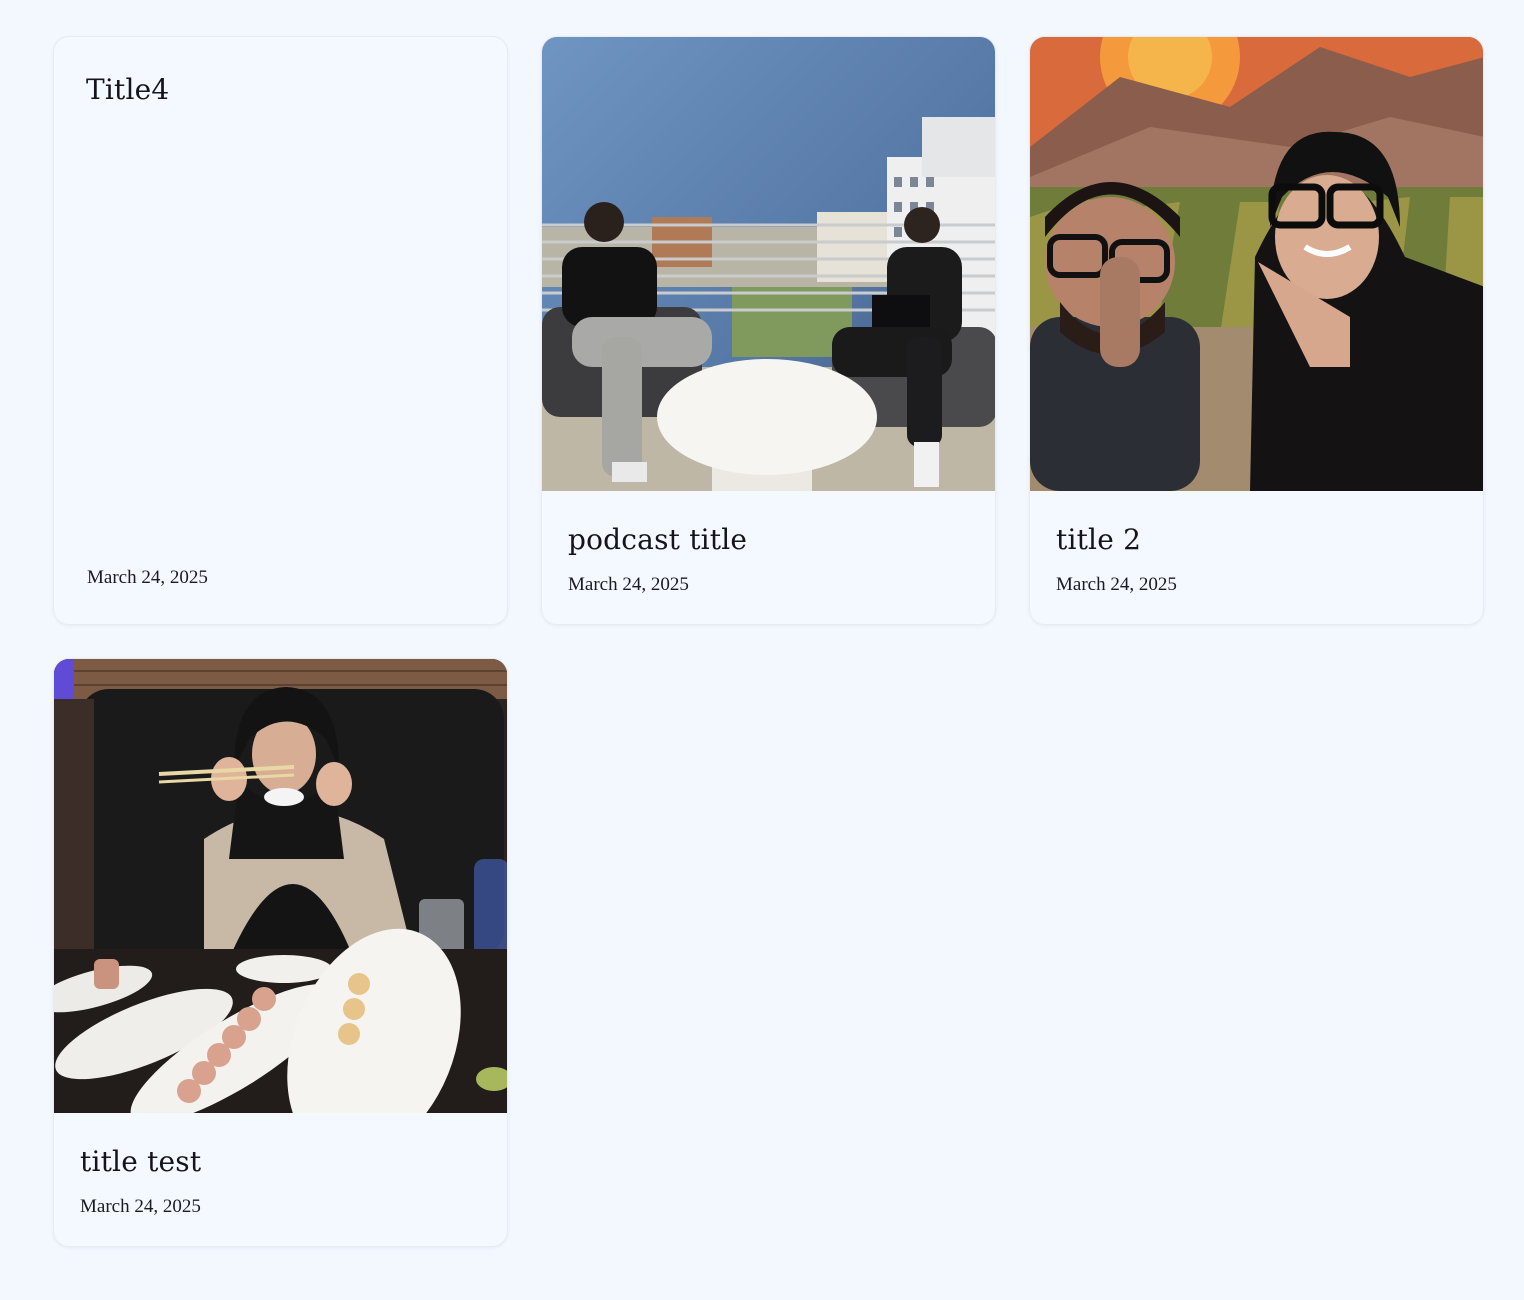 Image resolution: width=1524 pixels, height=1300 pixels. I want to click on post-card-title-2: title 2 March 24, 2025, so click(1256, 330).